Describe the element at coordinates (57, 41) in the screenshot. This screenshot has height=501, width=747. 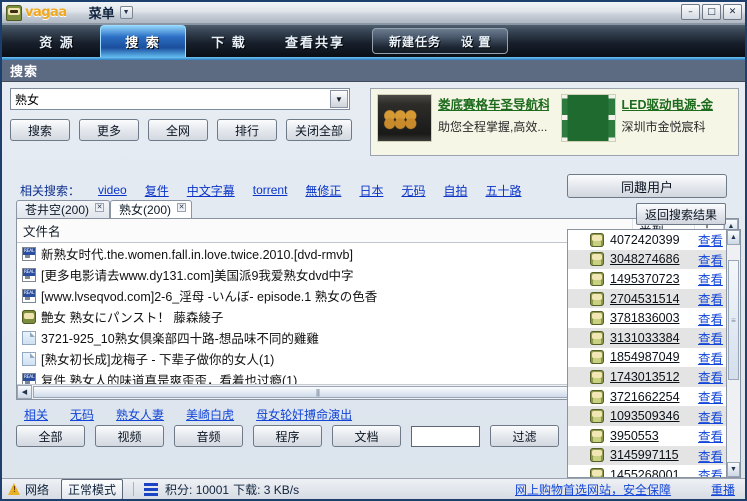
I see `nav-item-resources: 资 源` at that location.